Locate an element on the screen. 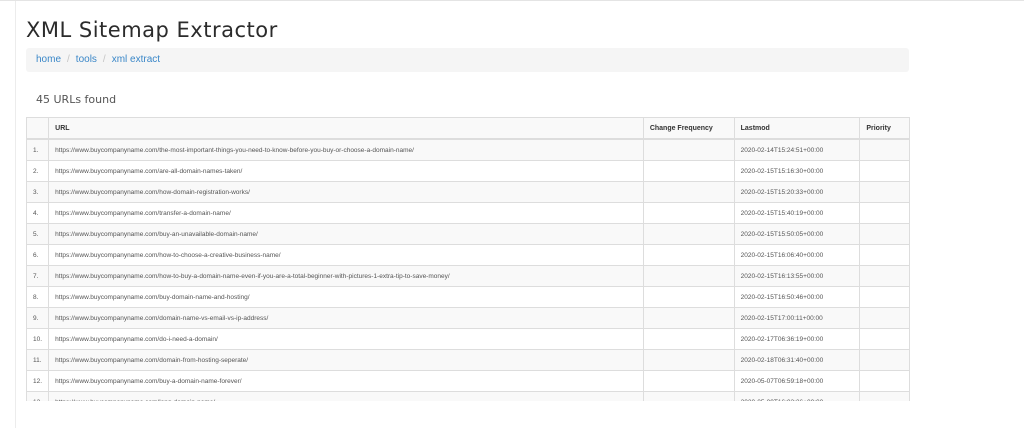 The height and width of the screenshot is (428, 1024). lastmod-cell: 2020-02-15T15:40:19+00:00 is located at coordinates (797, 213).